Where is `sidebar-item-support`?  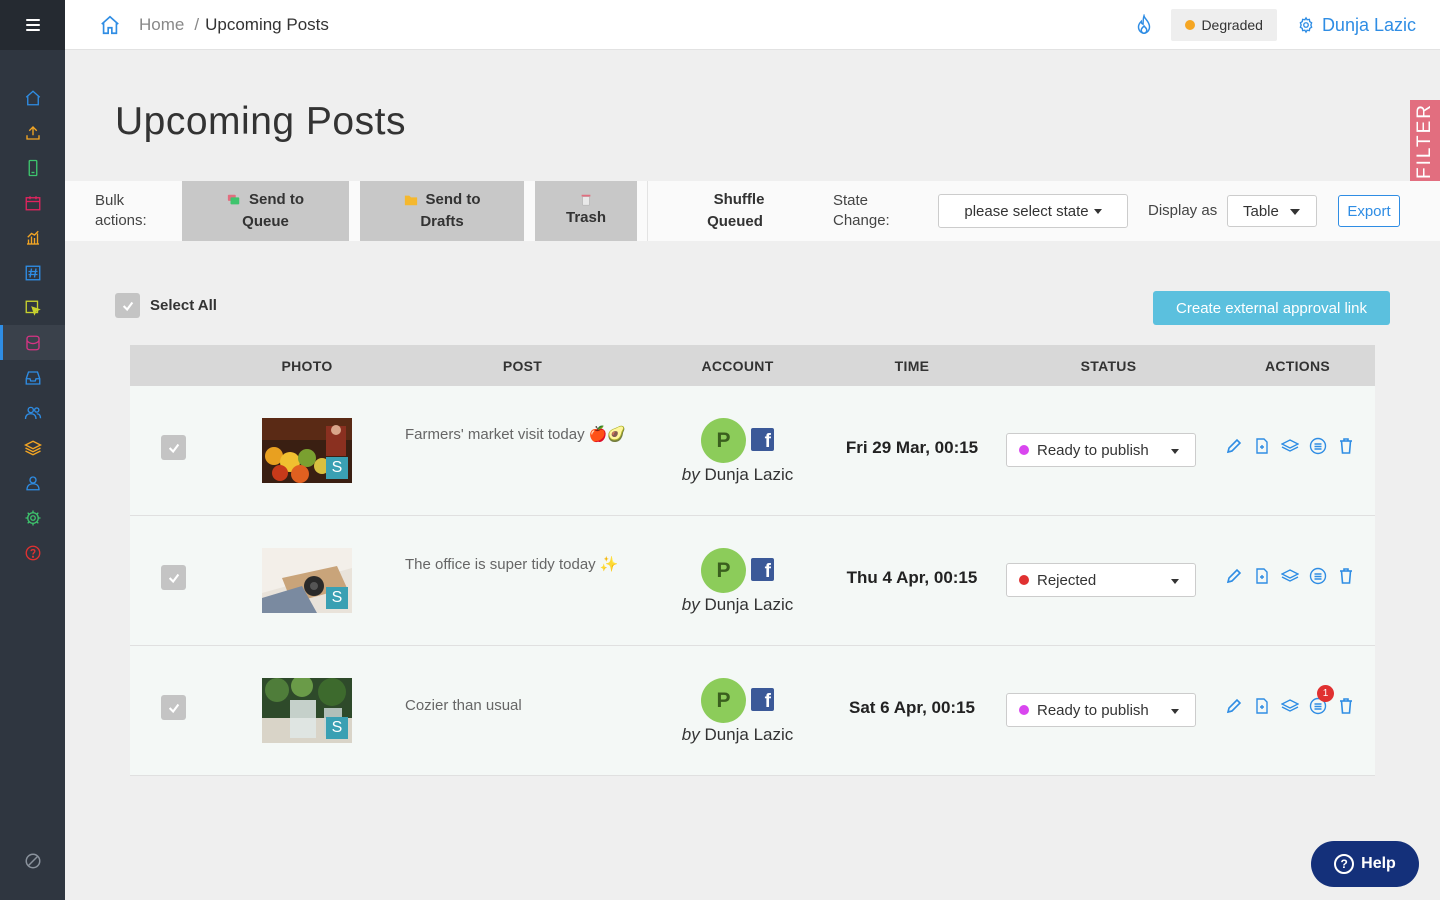 sidebar-item-support is located at coordinates (32, 552).